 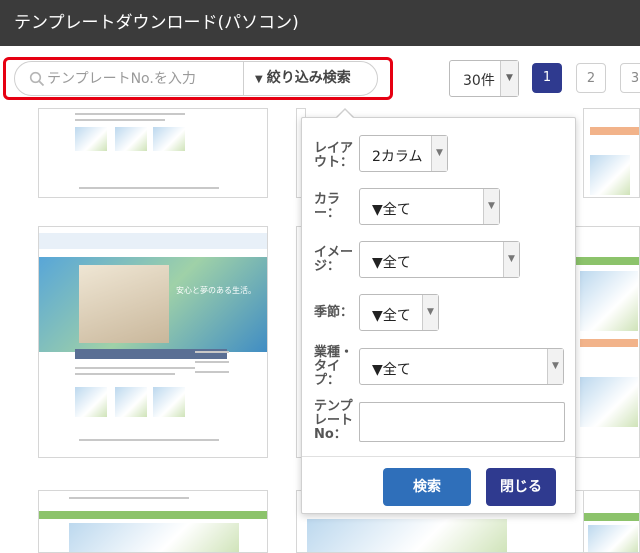 I want to click on color-value: ▼全て, so click(x=391, y=210).